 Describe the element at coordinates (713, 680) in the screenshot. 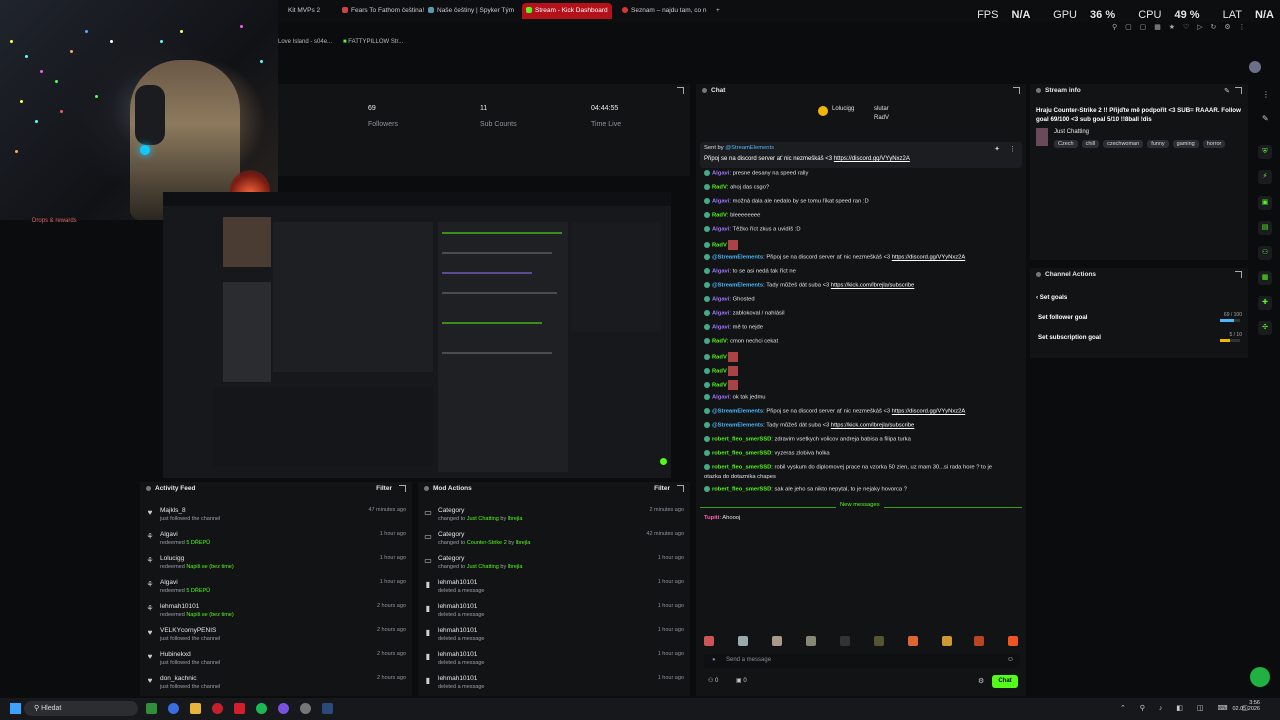

I see `viewers-counter: ⚇ 0` at that location.